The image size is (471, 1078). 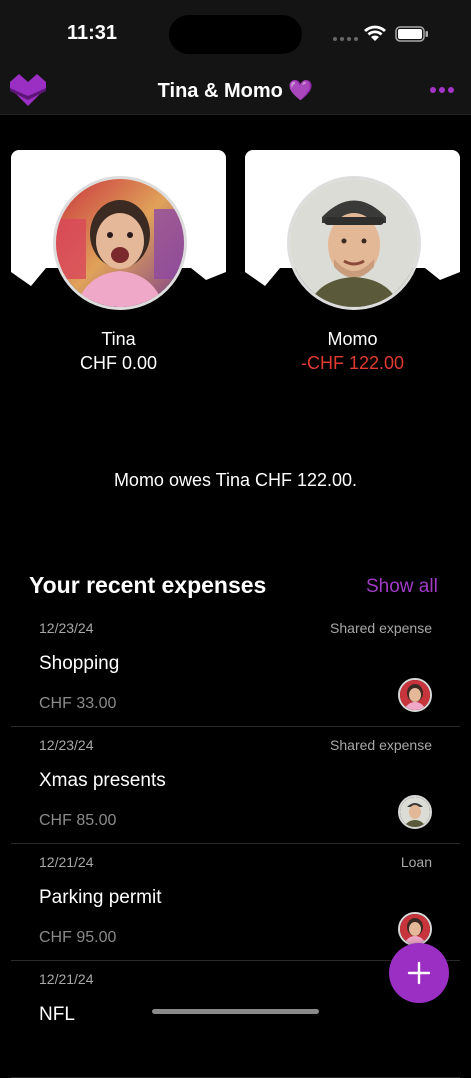 What do you see at coordinates (352, 339) in the screenshot?
I see `person-name: Momo` at bounding box center [352, 339].